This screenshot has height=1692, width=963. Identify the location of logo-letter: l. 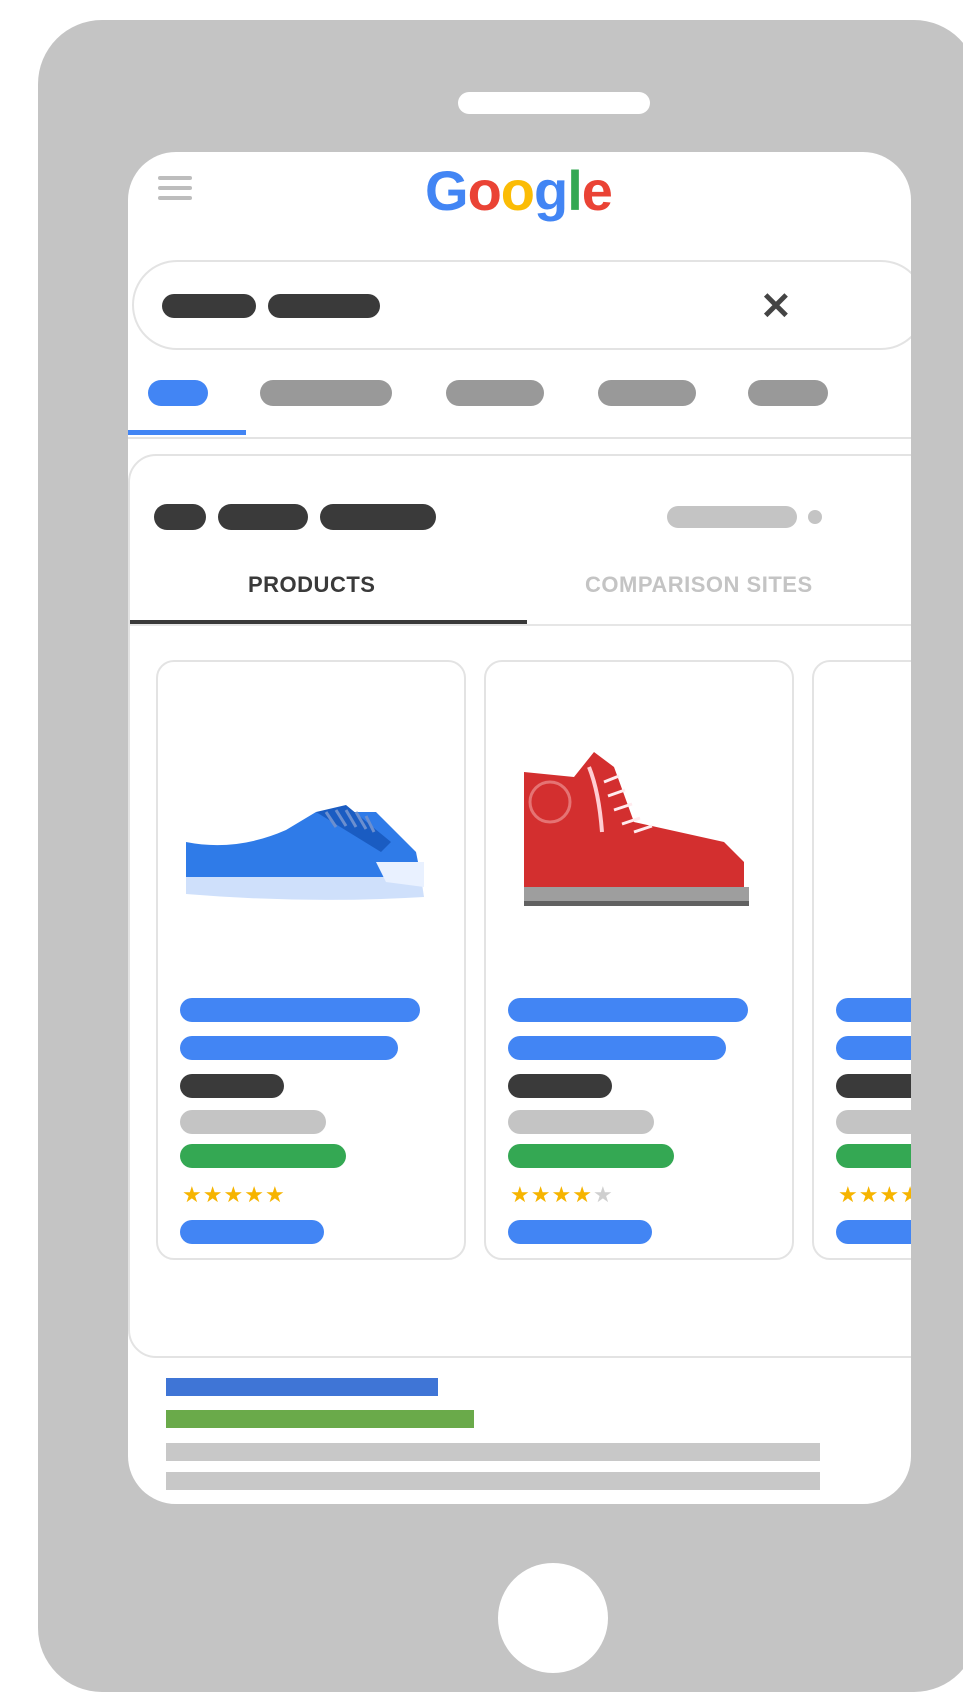
(575, 190).